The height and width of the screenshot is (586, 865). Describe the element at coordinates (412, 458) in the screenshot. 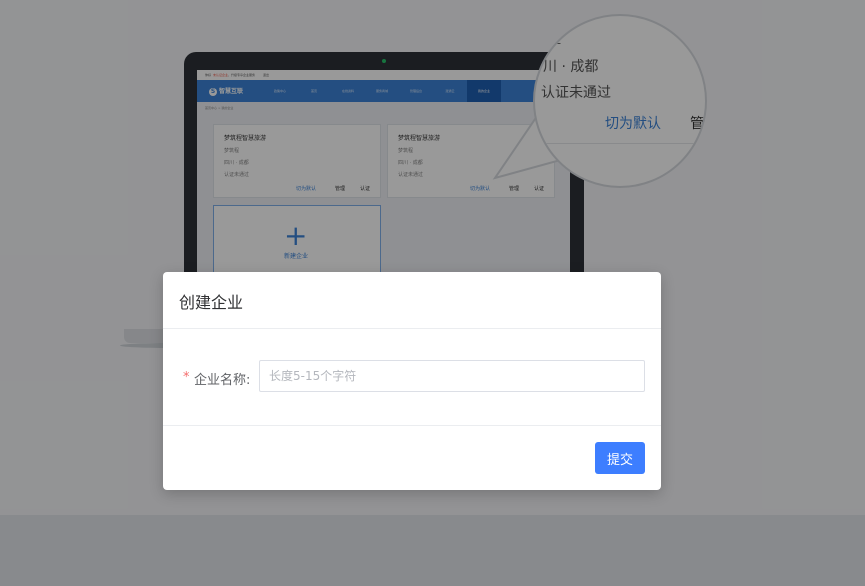

I see `dialog-footer: 提交` at that location.